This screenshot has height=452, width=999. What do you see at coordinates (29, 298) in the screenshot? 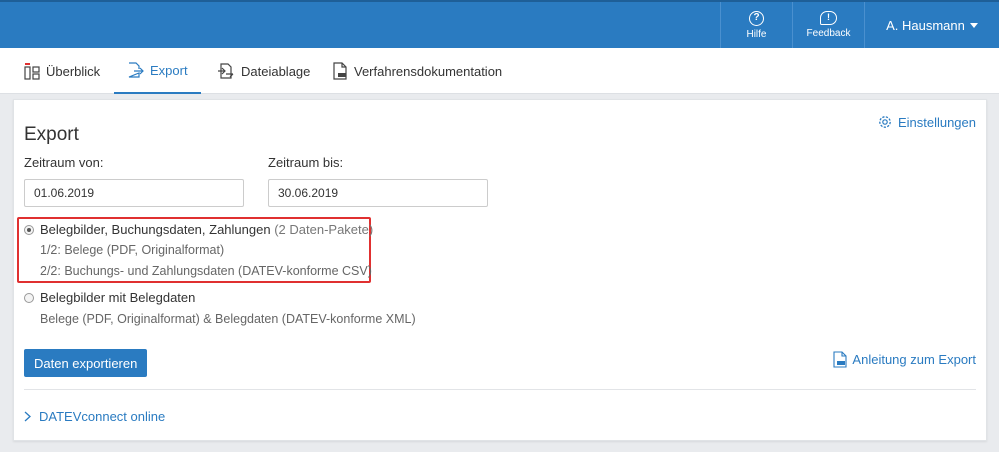
I see `option2-radio` at bounding box center [29, 298].